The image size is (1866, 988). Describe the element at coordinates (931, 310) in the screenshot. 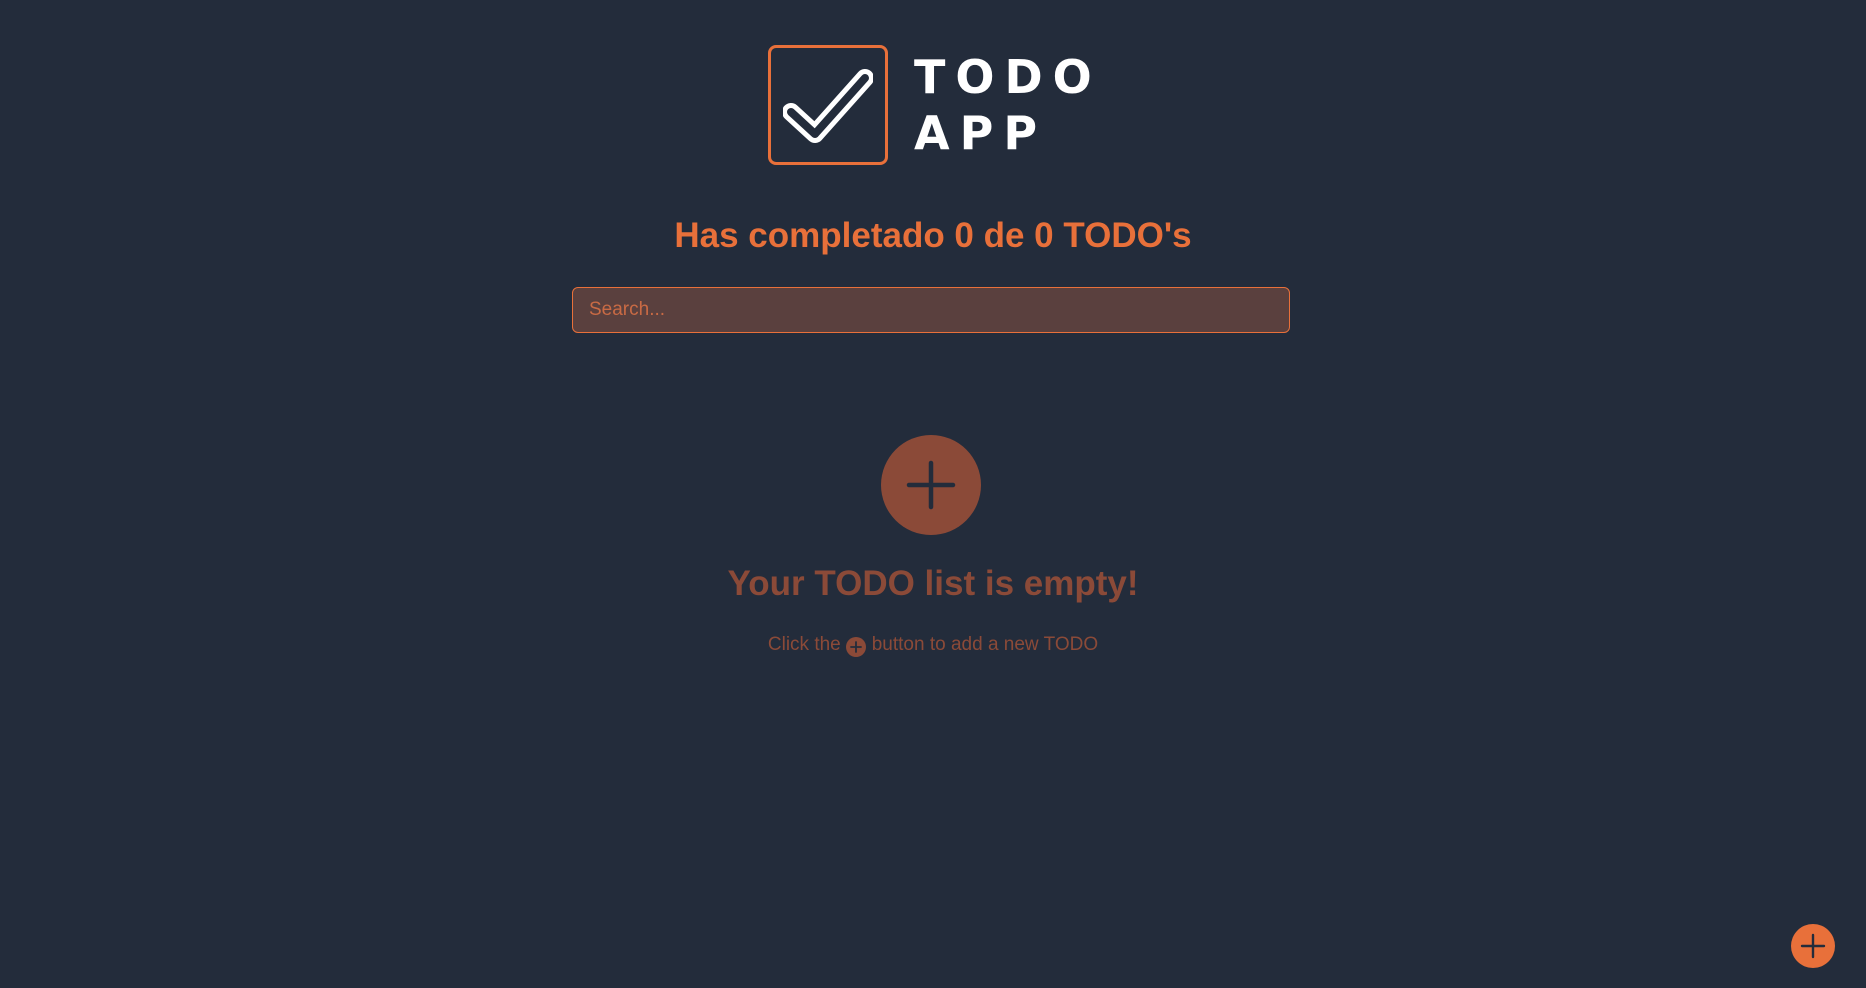

I see `search-input` at that location.